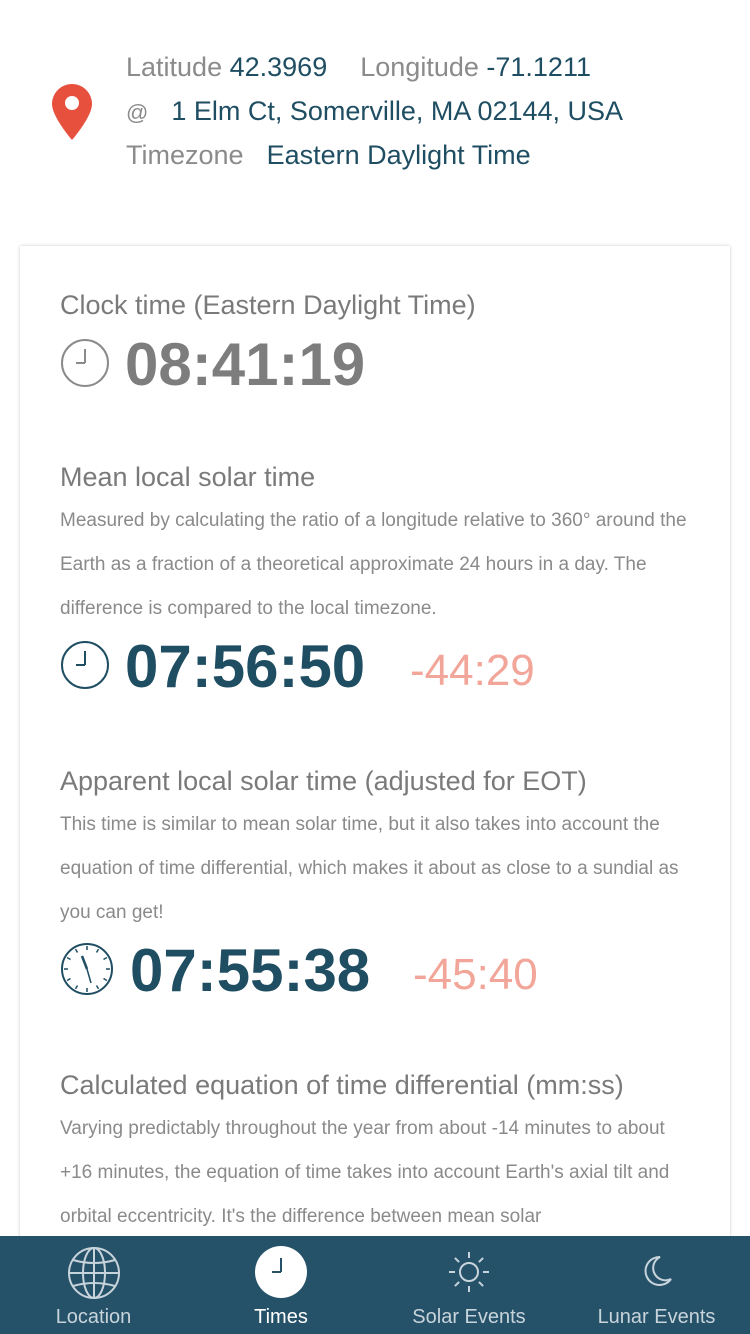  Describe the element at coordinates (419, 67) in the screenshot. I see `longitude-label: Longitude` at that location.